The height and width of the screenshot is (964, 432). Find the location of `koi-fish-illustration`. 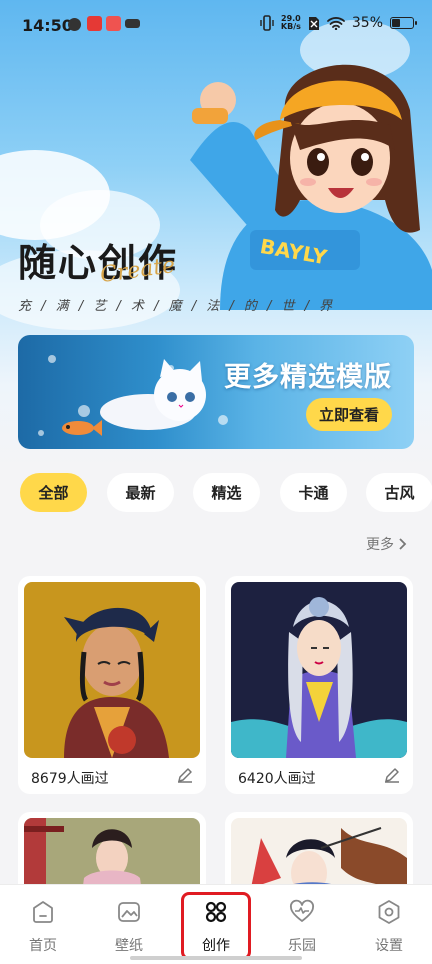

koi-fish-illustration is located at coordinates (82, 428).